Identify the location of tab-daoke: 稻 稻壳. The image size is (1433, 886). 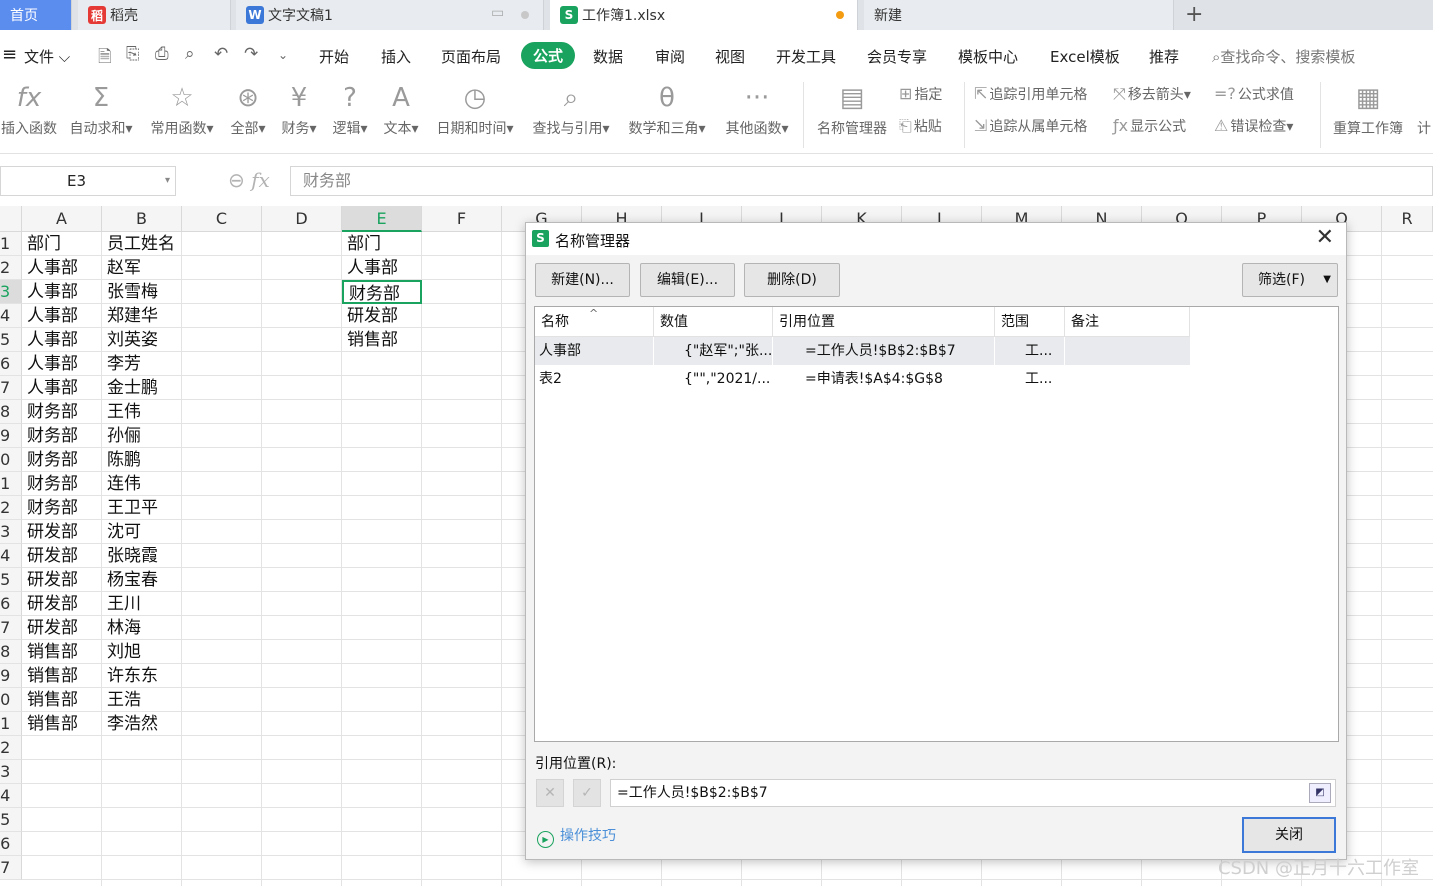
(154, 15).